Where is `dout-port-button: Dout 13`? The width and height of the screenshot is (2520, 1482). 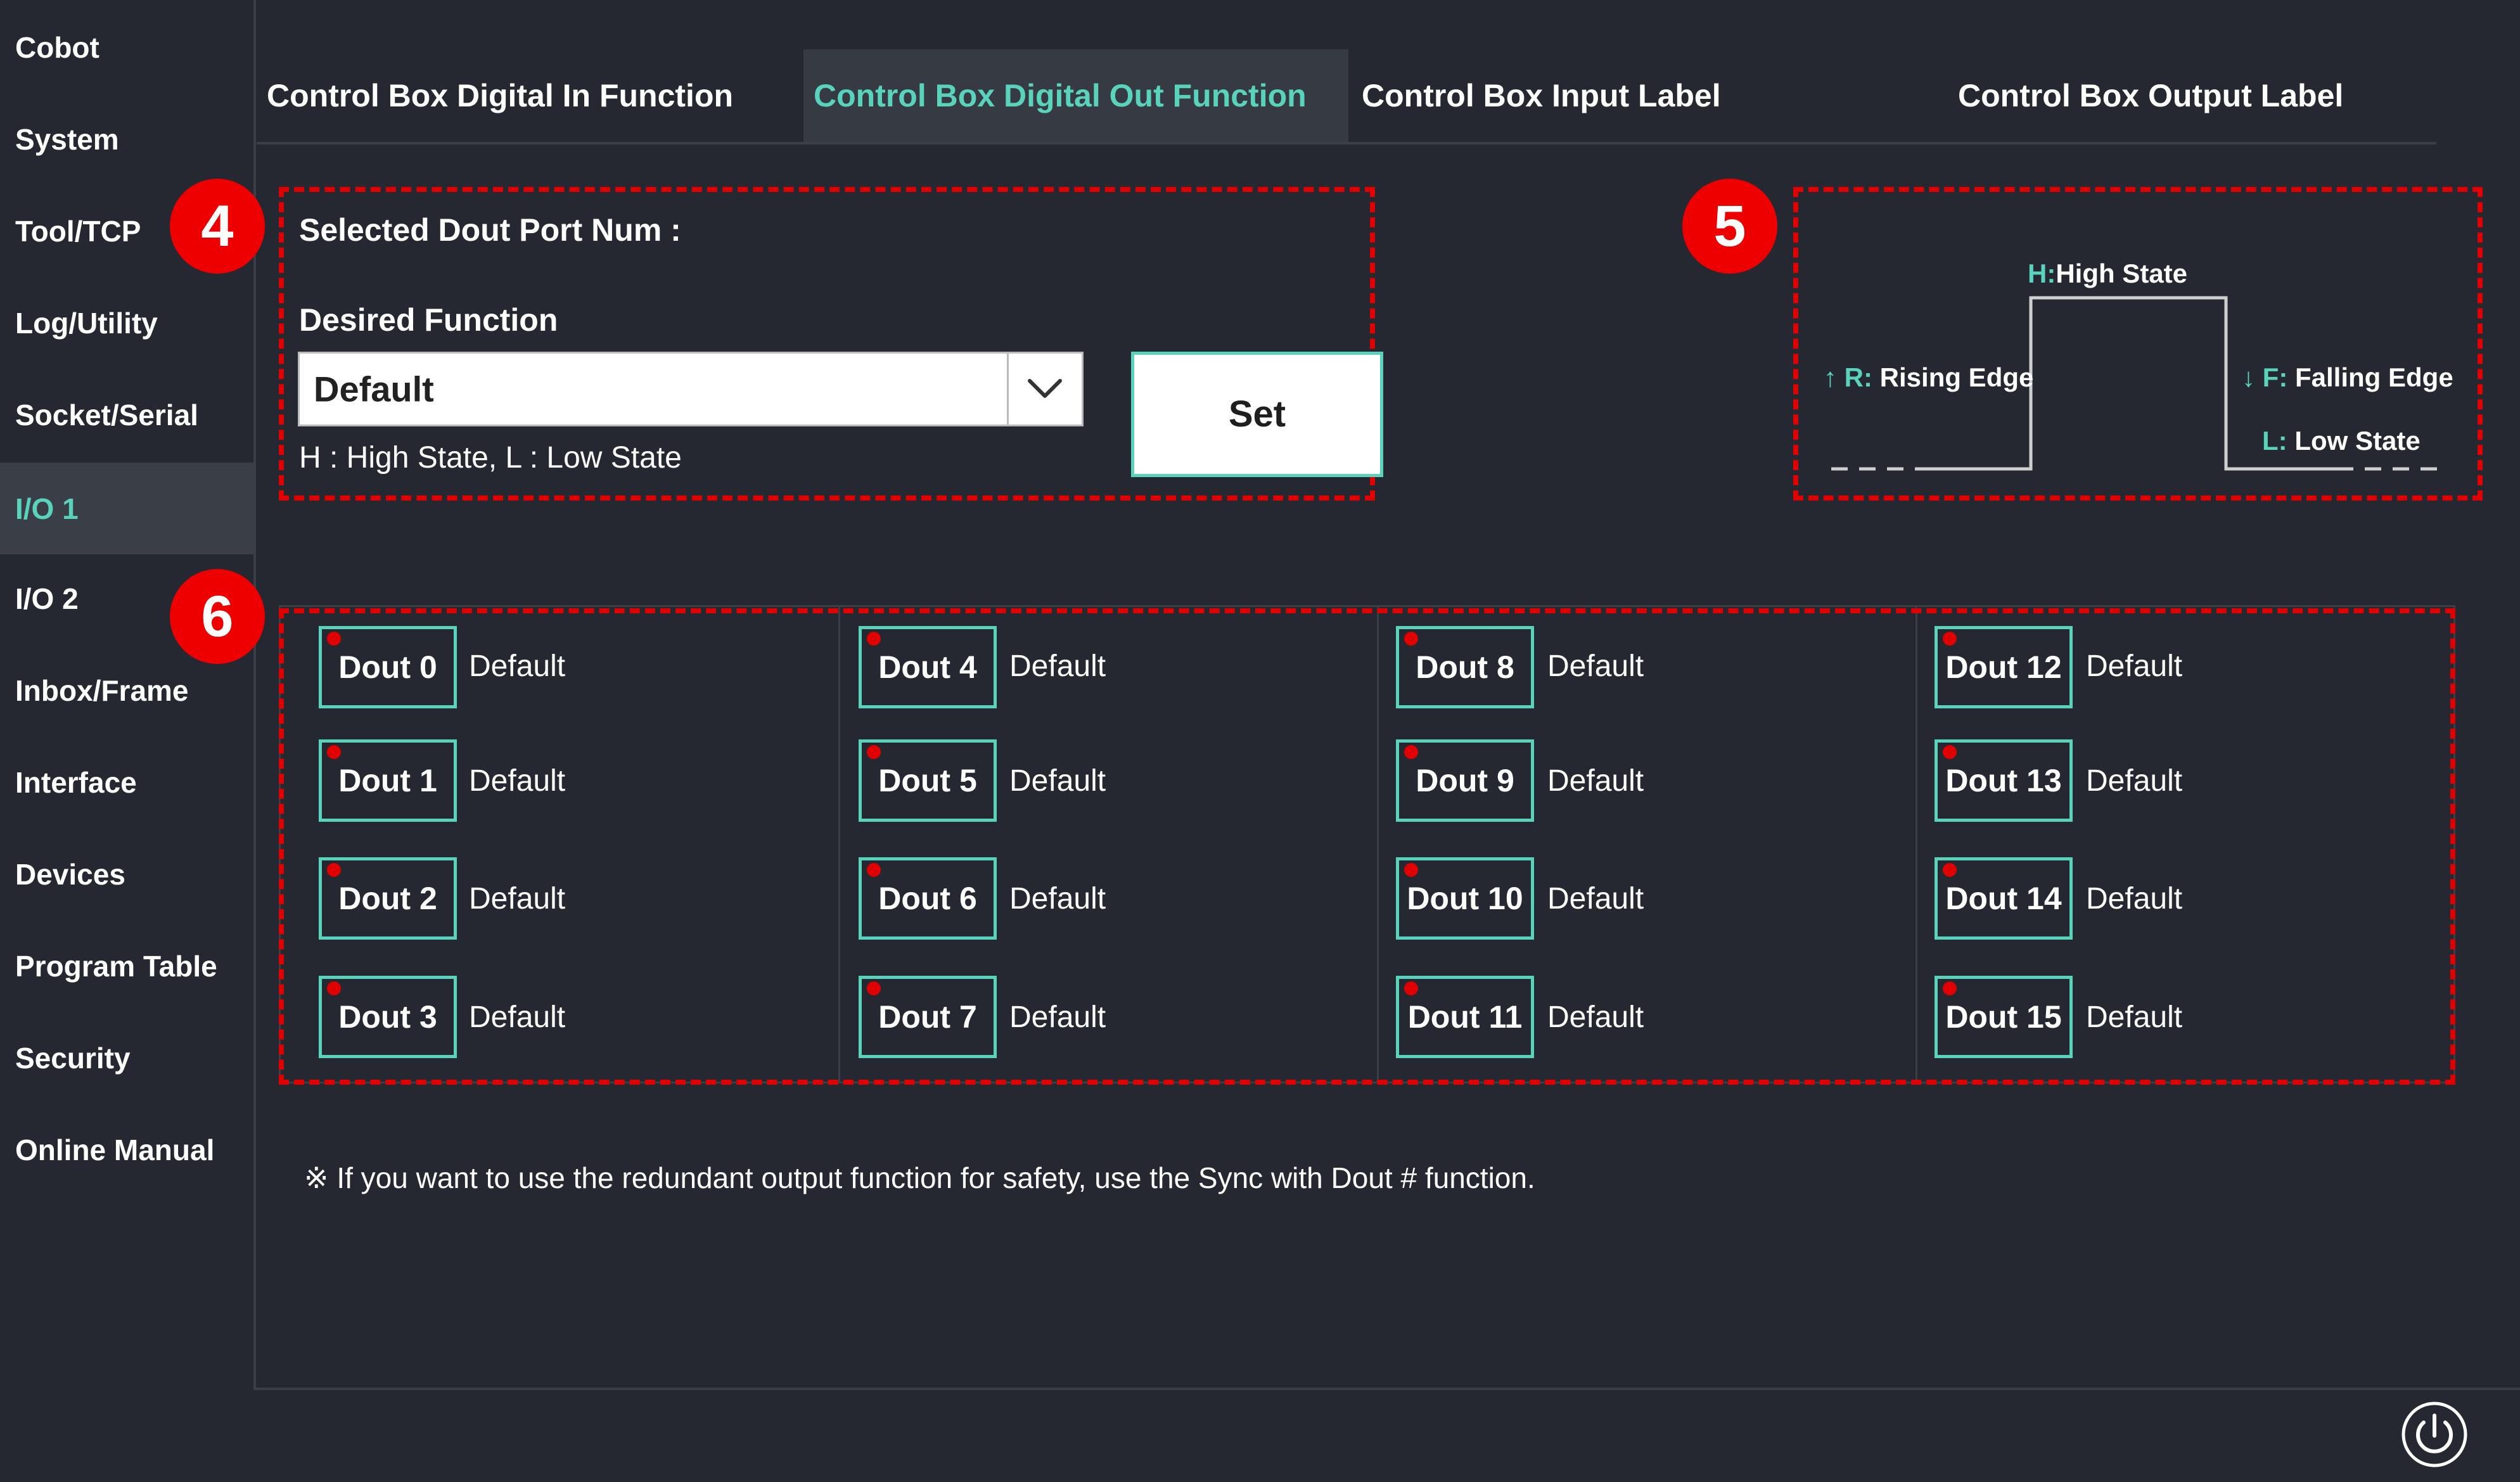 dout-port-button: Dout 13 is located at coordinates (2004, 780).